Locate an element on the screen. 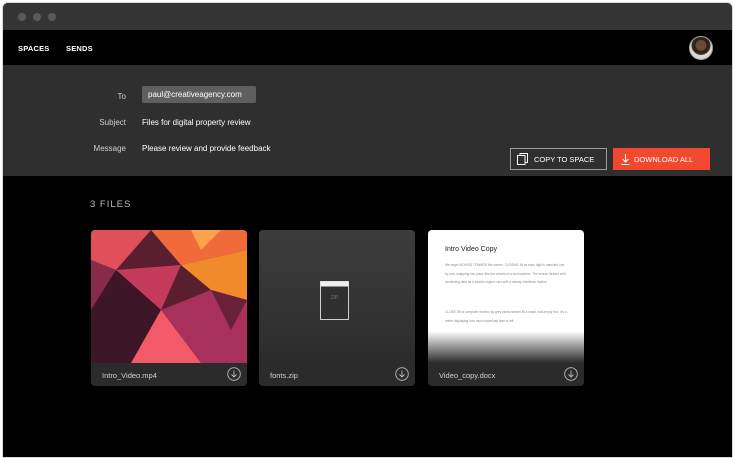 The height and width of the screenshot is (458, 735). document-preview-title: Intro Video Copy is located at coordinates (471, 249).